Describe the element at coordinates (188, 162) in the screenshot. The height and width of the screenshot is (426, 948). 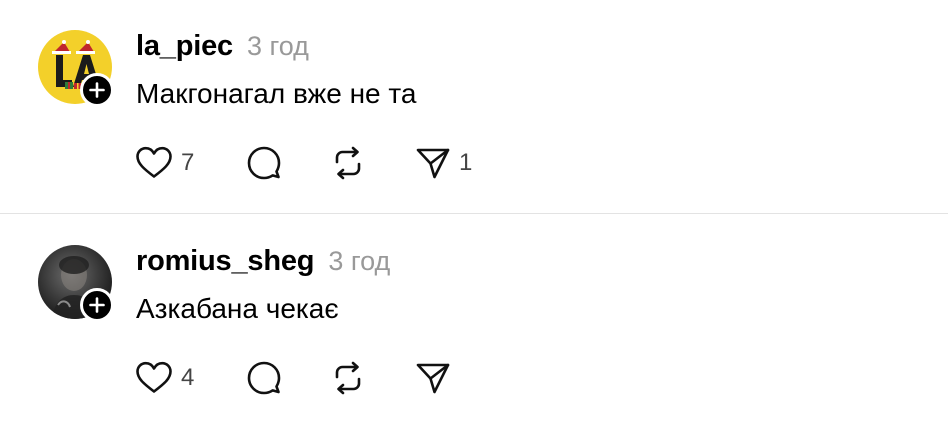
I see `like-count: 7` at that location.